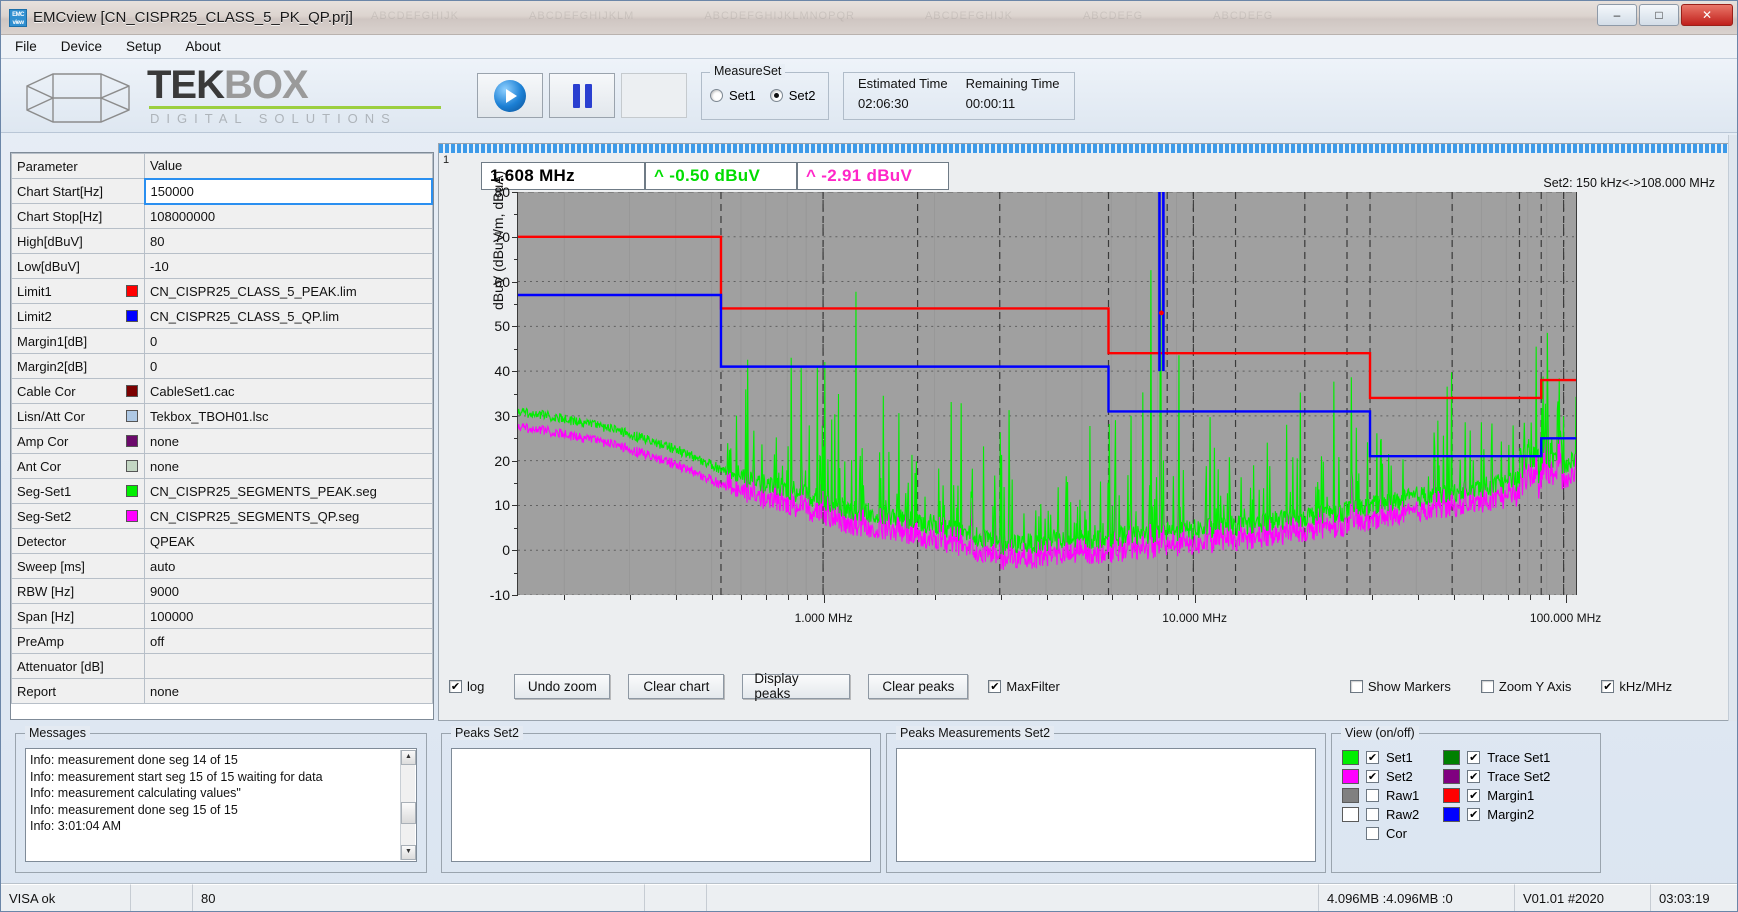 The width and height of the screenshot is (1738, 912). What do you see at coordinates (1636, 686) in the screenshot?
I see `khz-mhz-checkbox: ✔ kHz/MHz` at bounding box center [1636, 686].